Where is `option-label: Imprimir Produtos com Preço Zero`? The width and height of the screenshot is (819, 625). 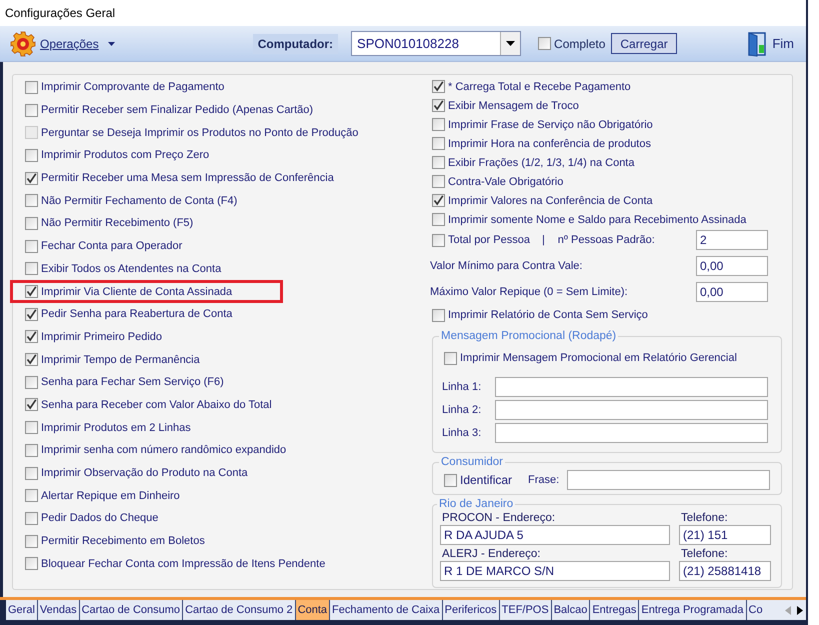 option-label: Imprimir Produtos com Preço Zero is located at coordinates (125, 155).